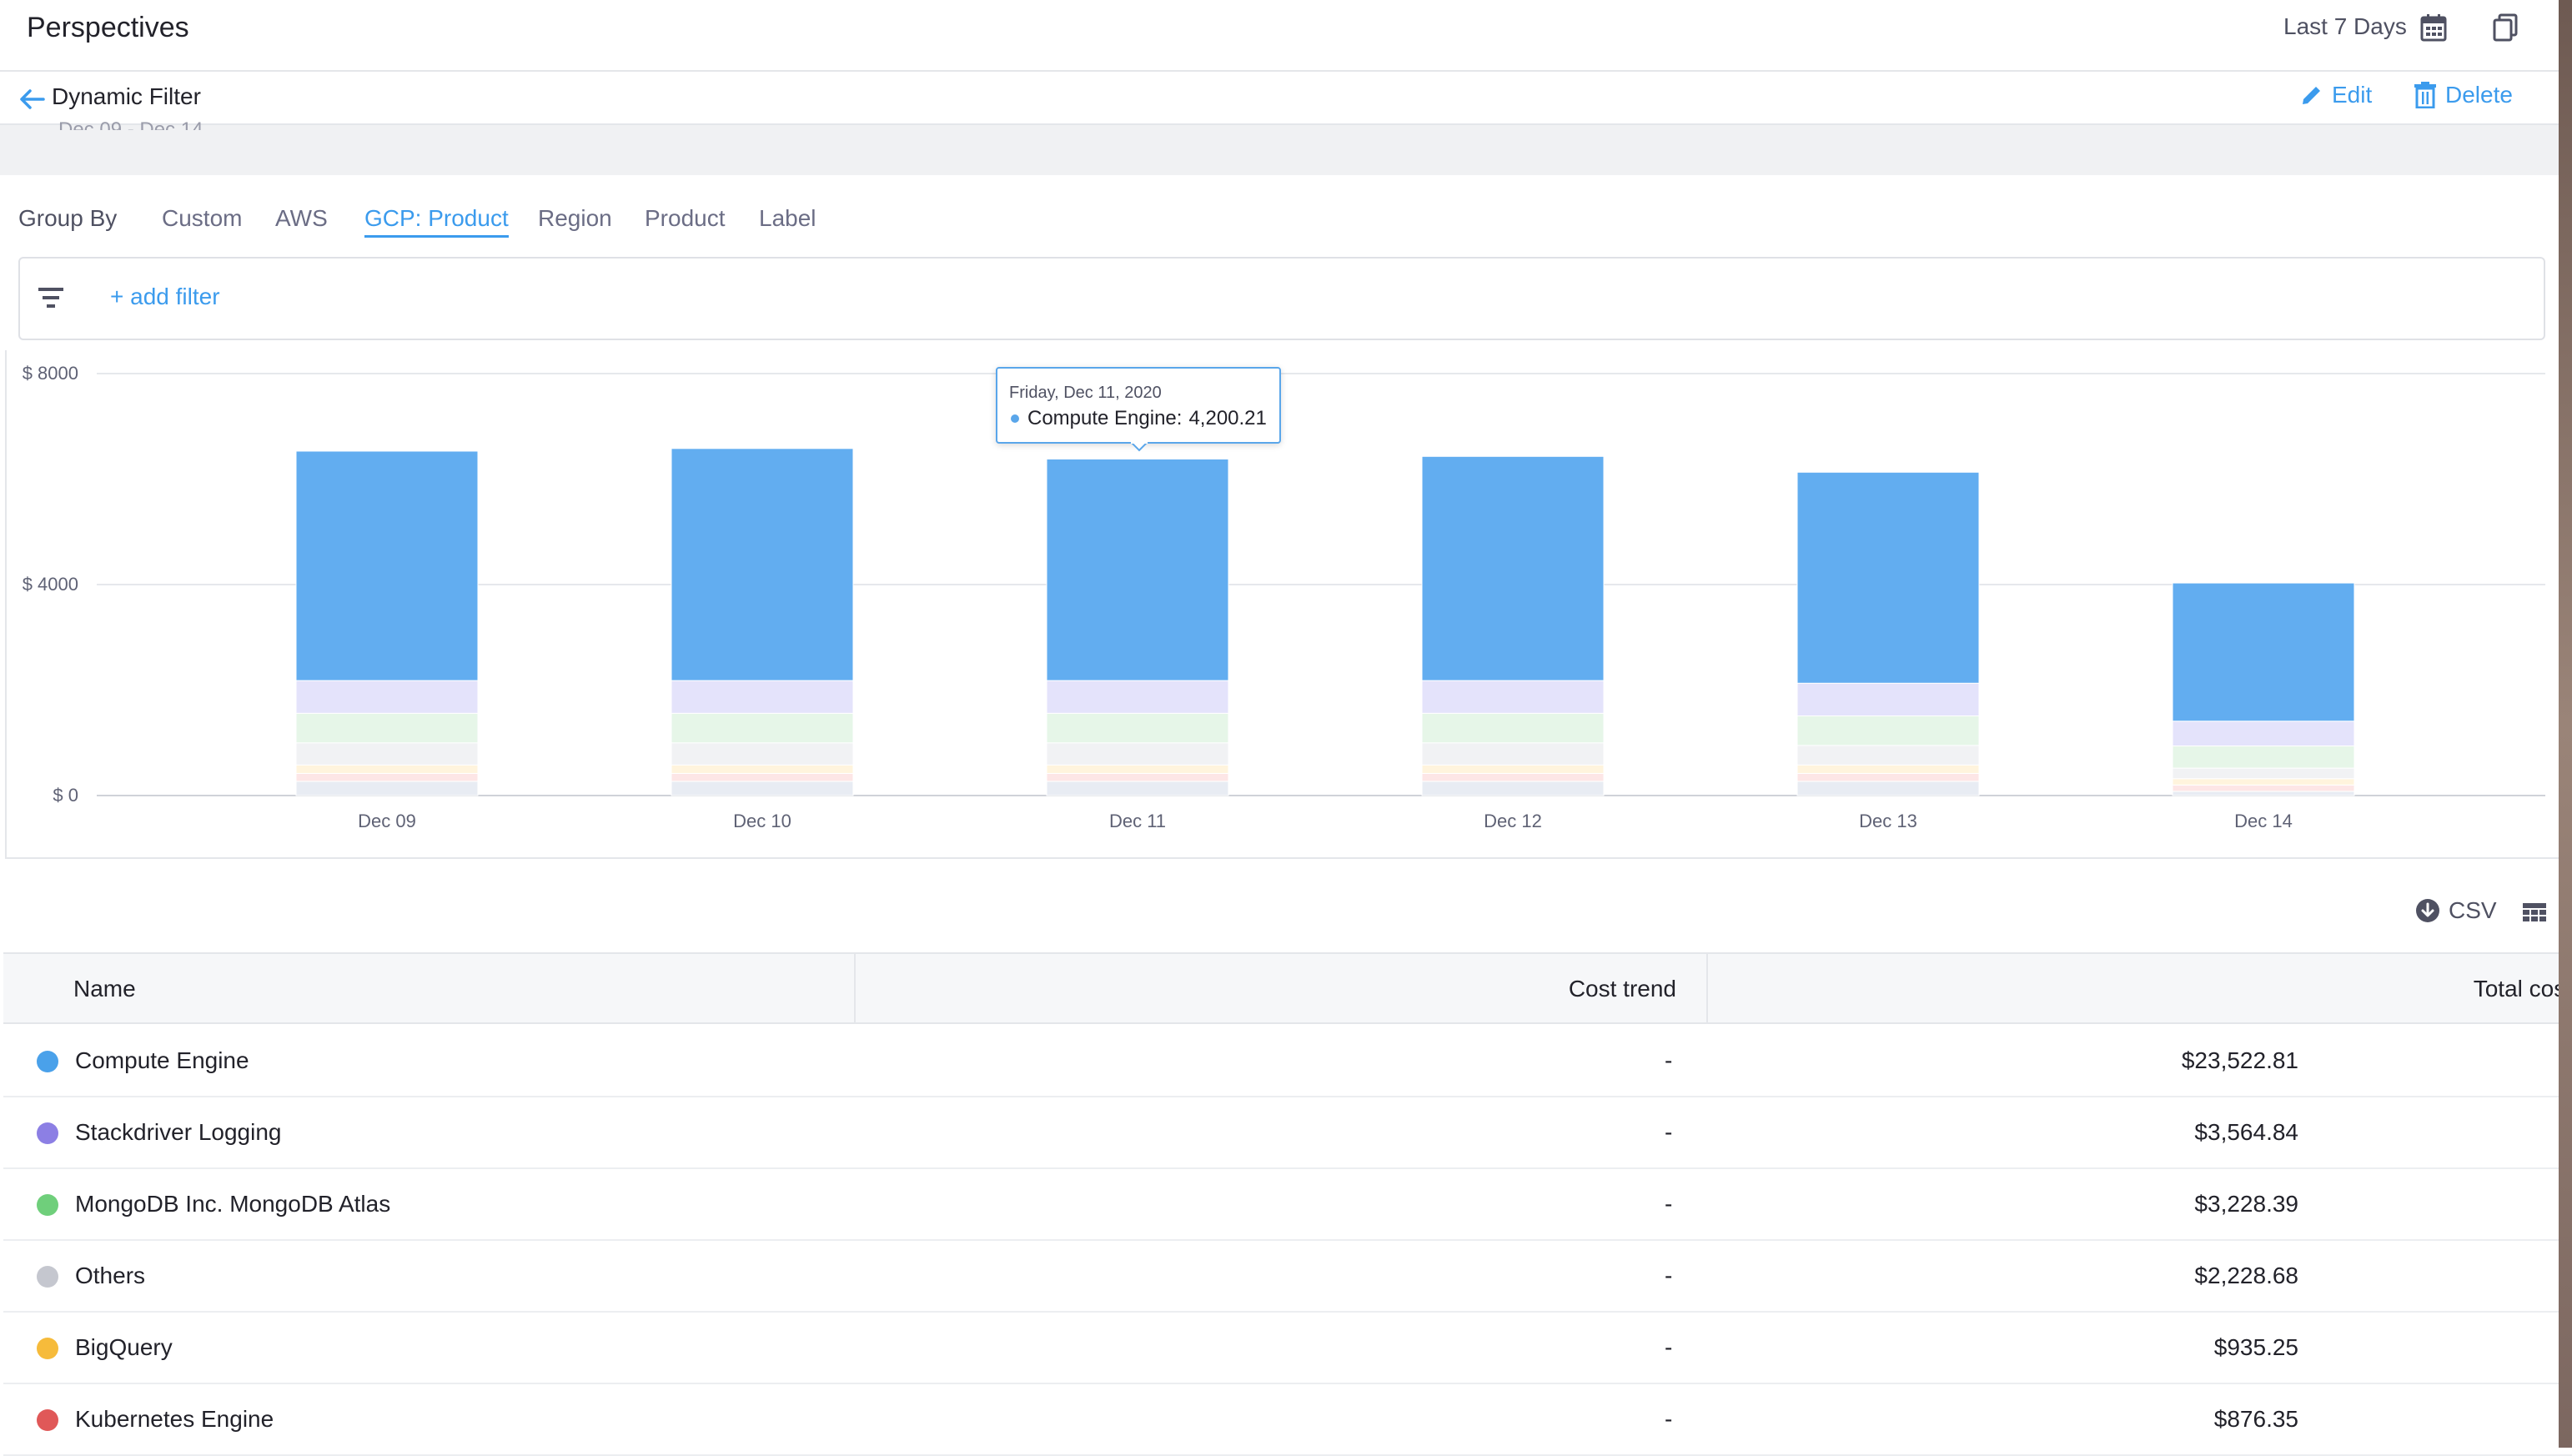 Image resolution: width=2572 pixels, height=1456 pixels. What do you see at coordinates (1279, 99) in the screenshot?
I see `sub-header` at bounding box center [1279, 99].